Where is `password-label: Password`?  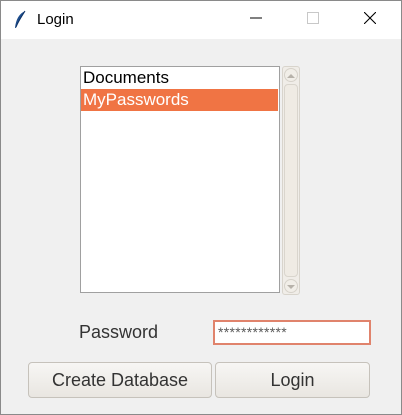
password-label: Password is located at coordinates (119, 332).